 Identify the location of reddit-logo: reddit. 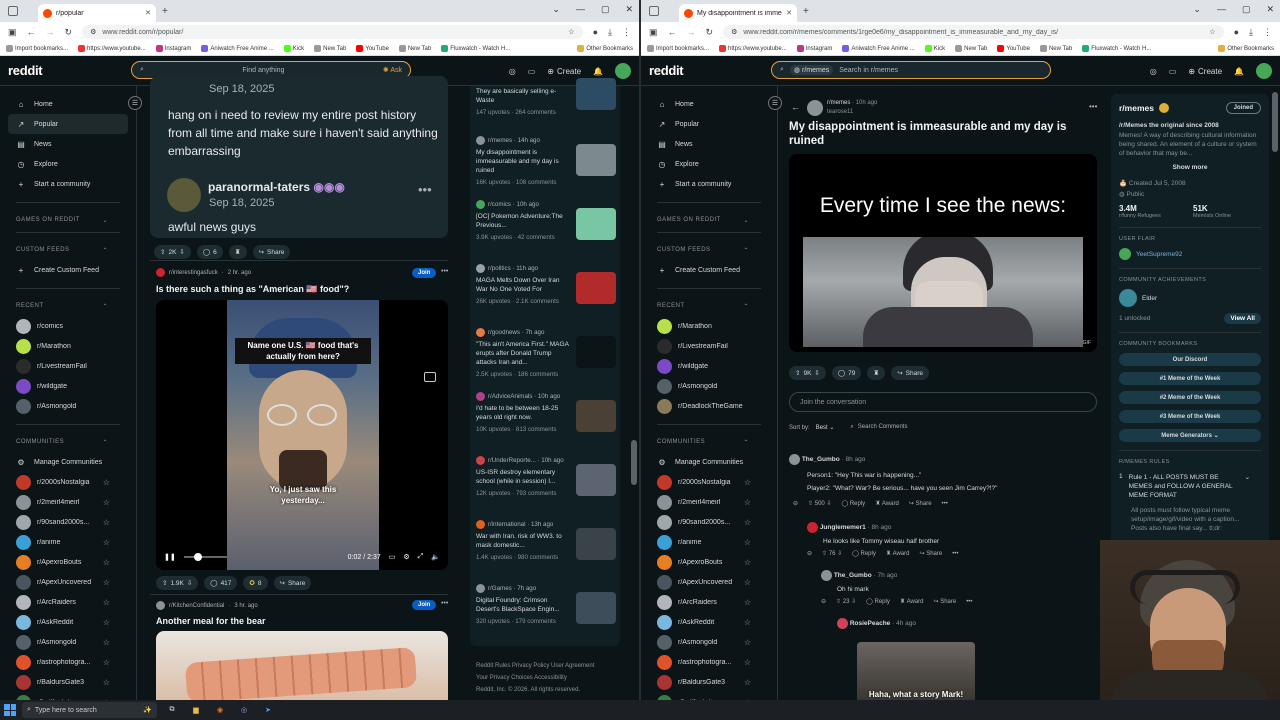
(706, 70).